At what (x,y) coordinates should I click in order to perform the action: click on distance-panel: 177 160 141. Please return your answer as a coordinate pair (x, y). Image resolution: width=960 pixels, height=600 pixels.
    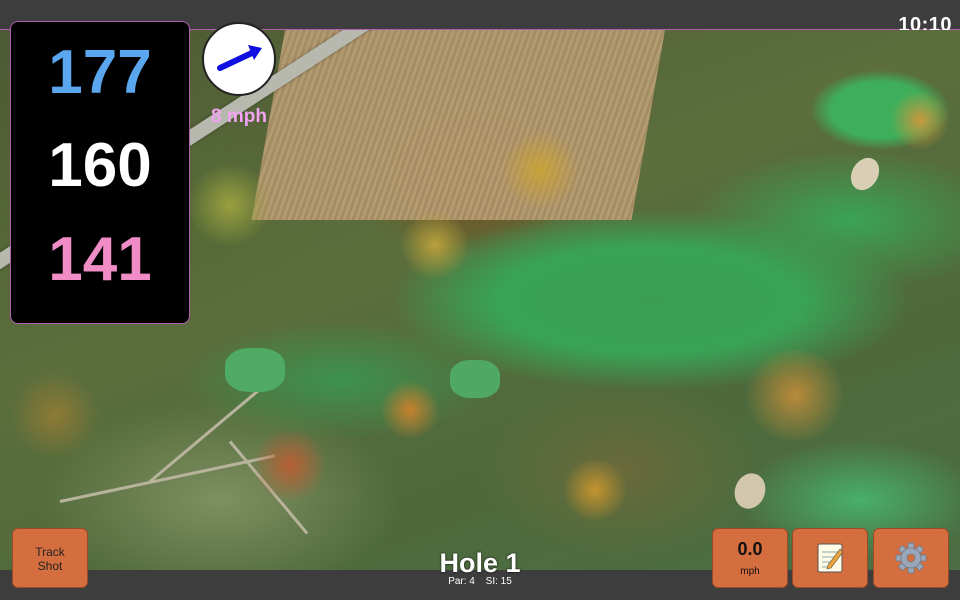
    Looking at the image, I should click on (100, 172).